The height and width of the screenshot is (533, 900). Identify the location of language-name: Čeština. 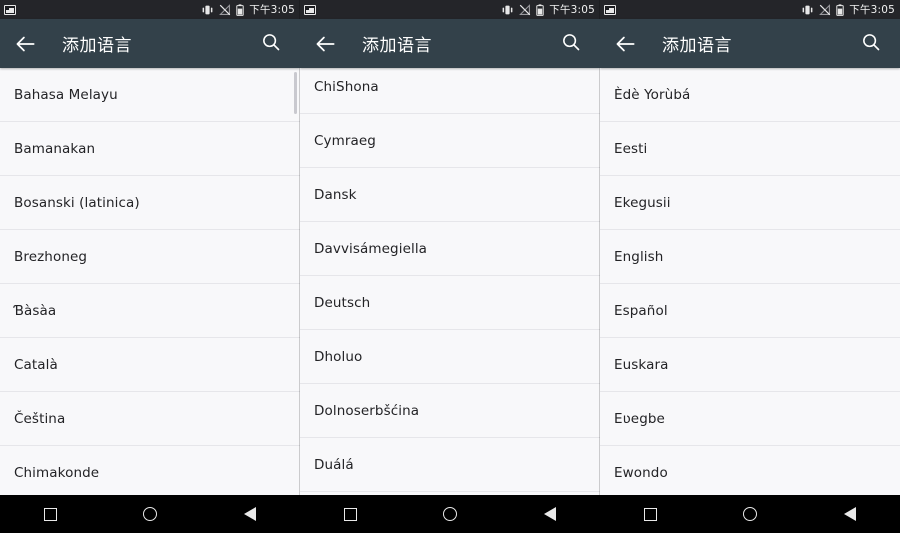
(40, 418).